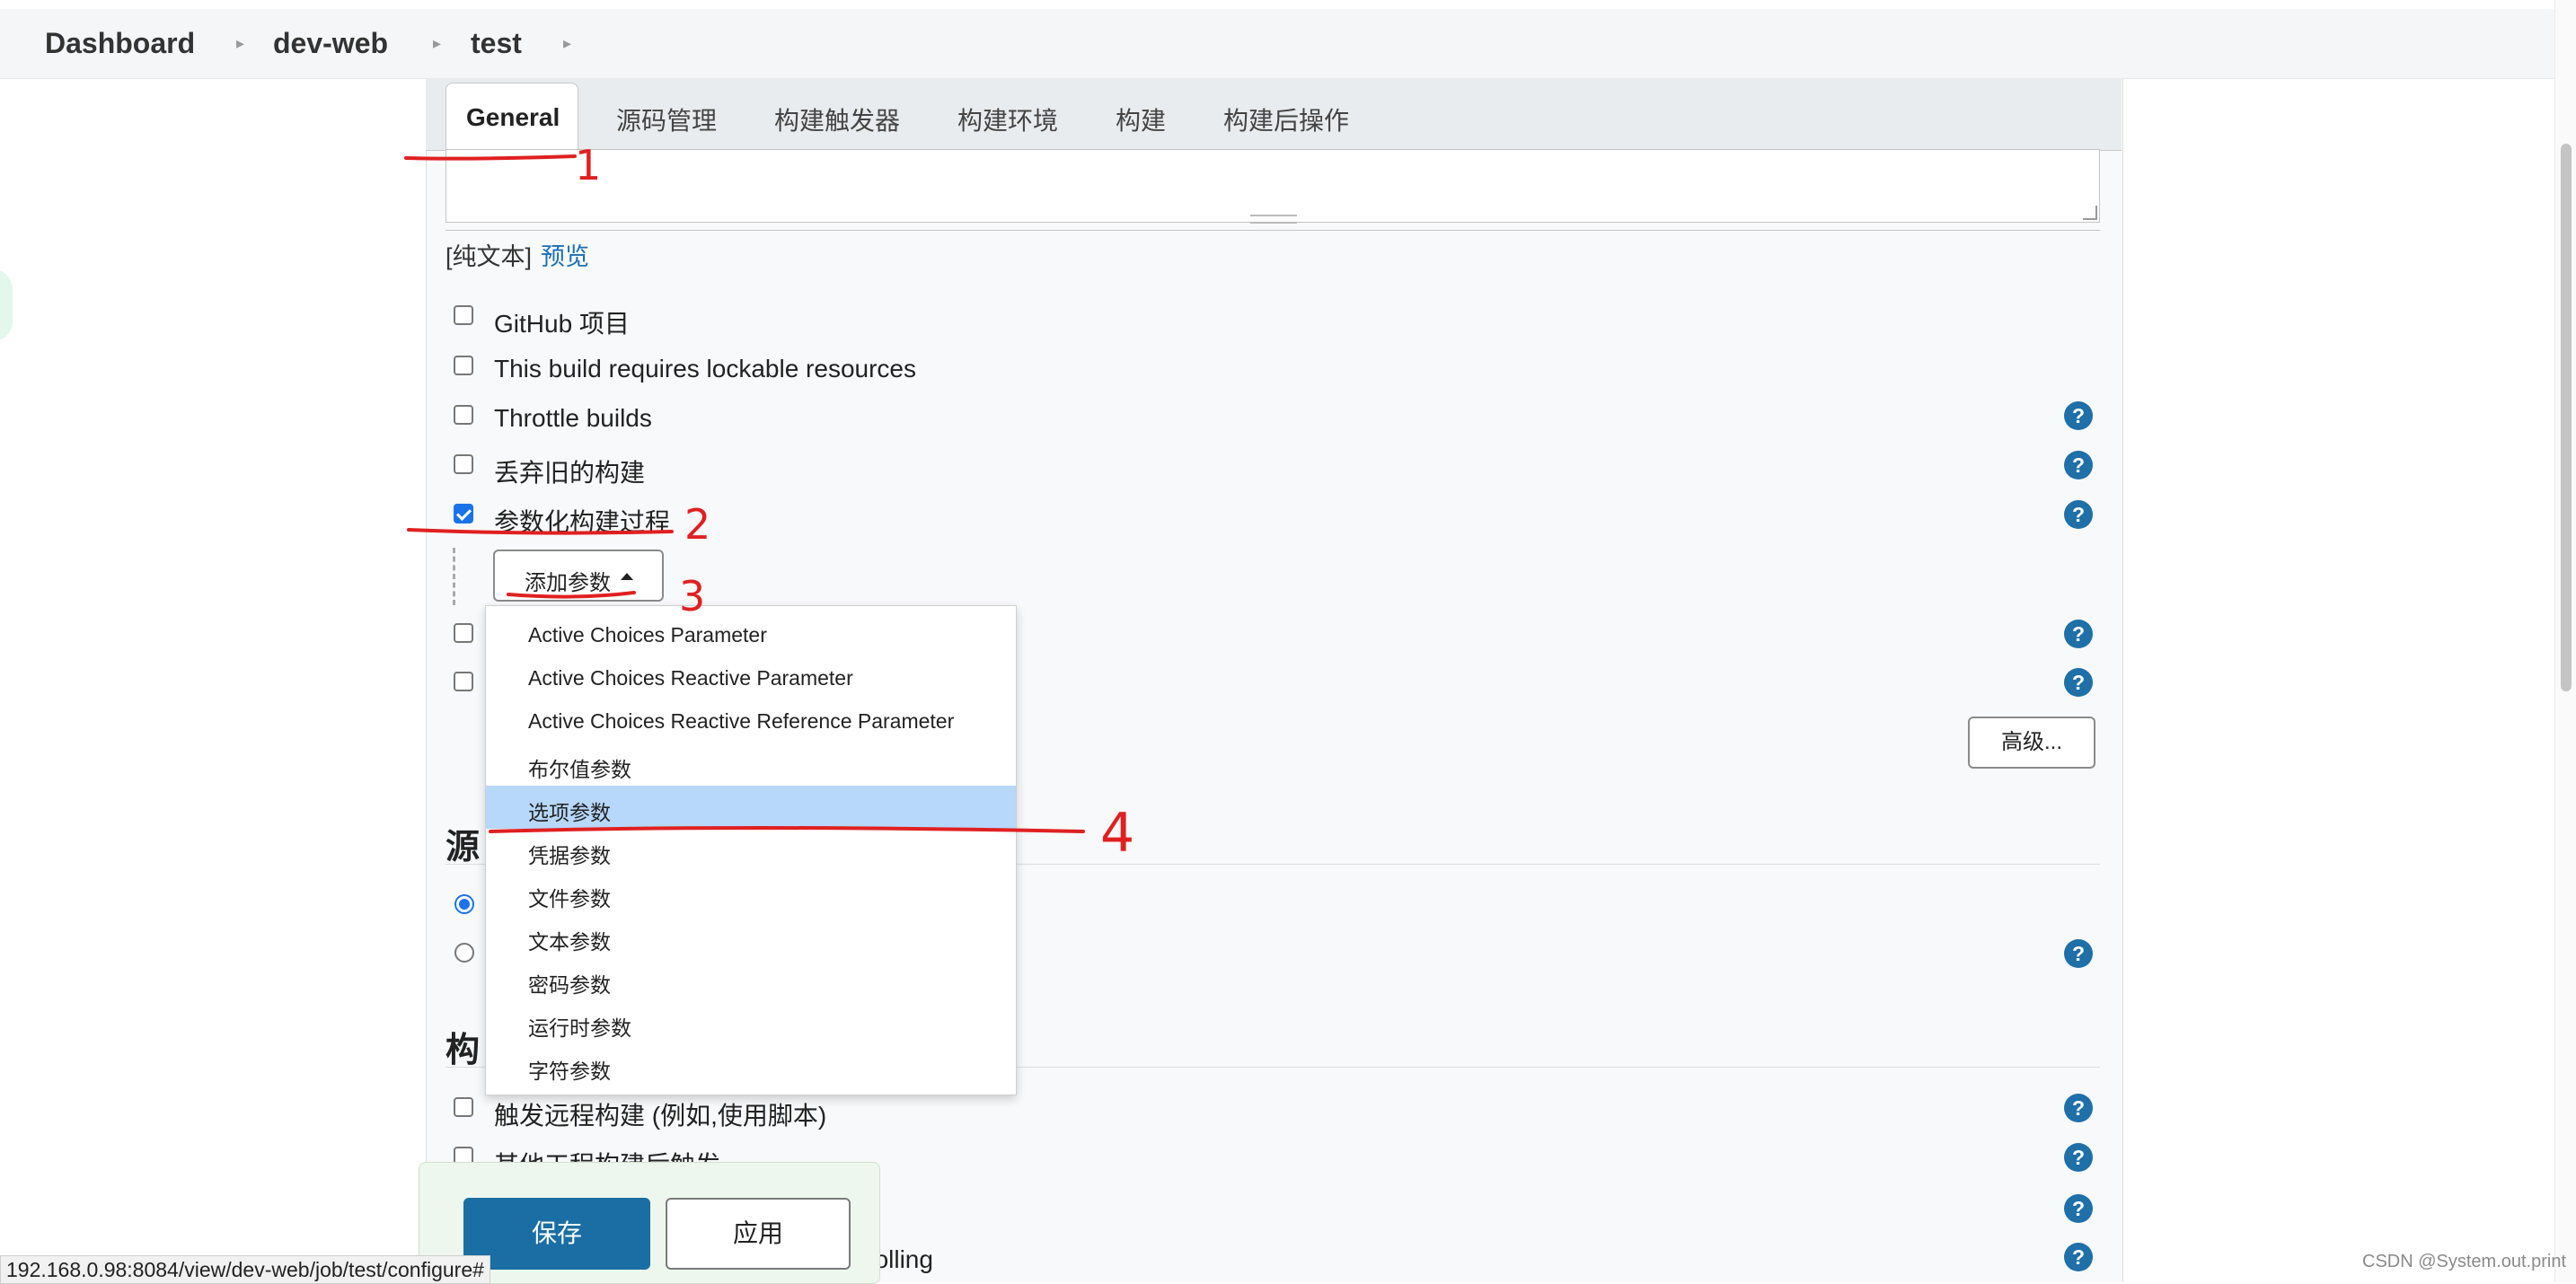 This screenshot has width=2576, height=1284. What do you see at coordinates (463, 1107) in the screenshot?
I see `remote-trigger-checkbox` at bounding box center [463, 1107].